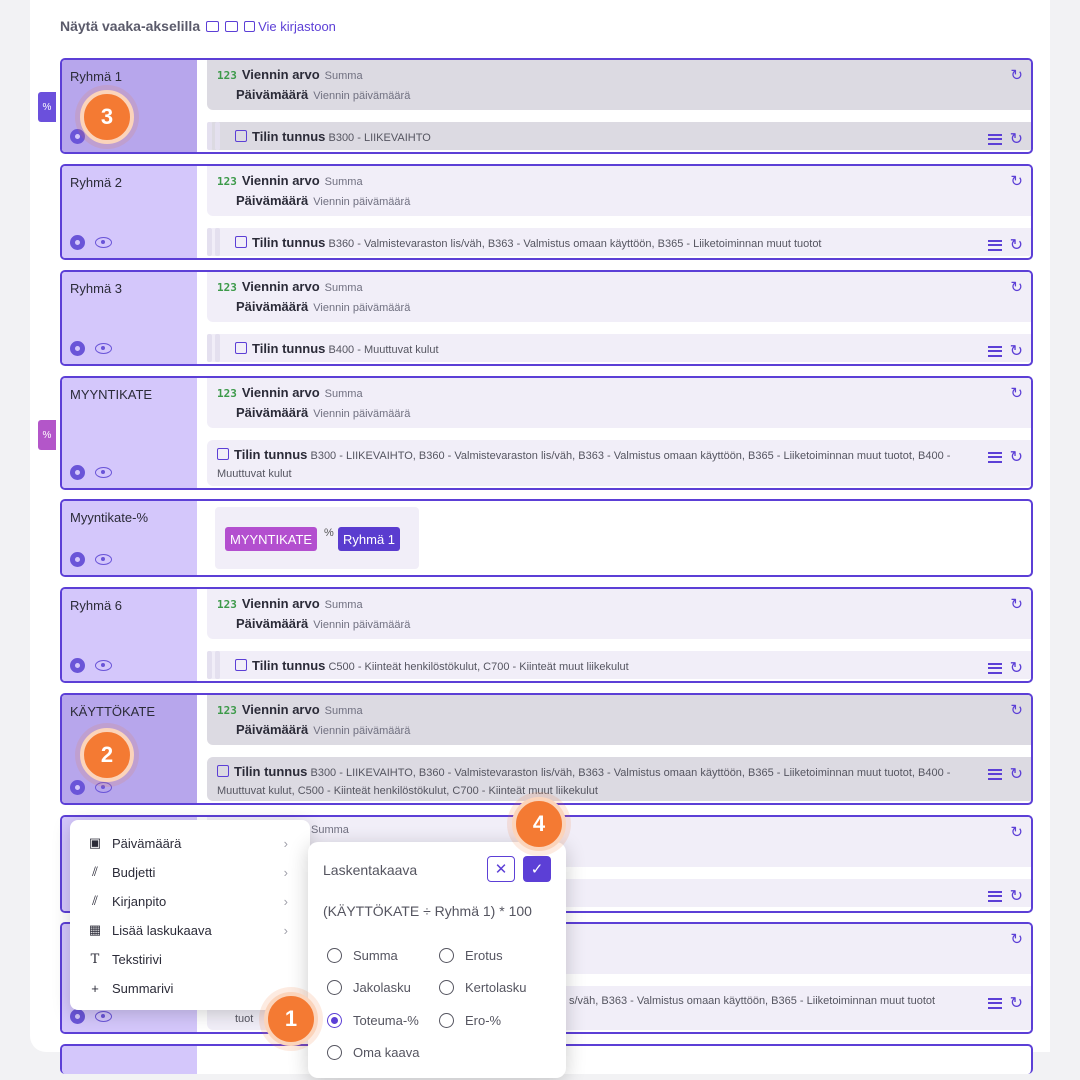 This screenshot has height=1080, width=1080. What do you see at coordinates (129, 318) in the screenshot?
I see `group-header: Ryhmä 3` at bounding box center [129, 318].